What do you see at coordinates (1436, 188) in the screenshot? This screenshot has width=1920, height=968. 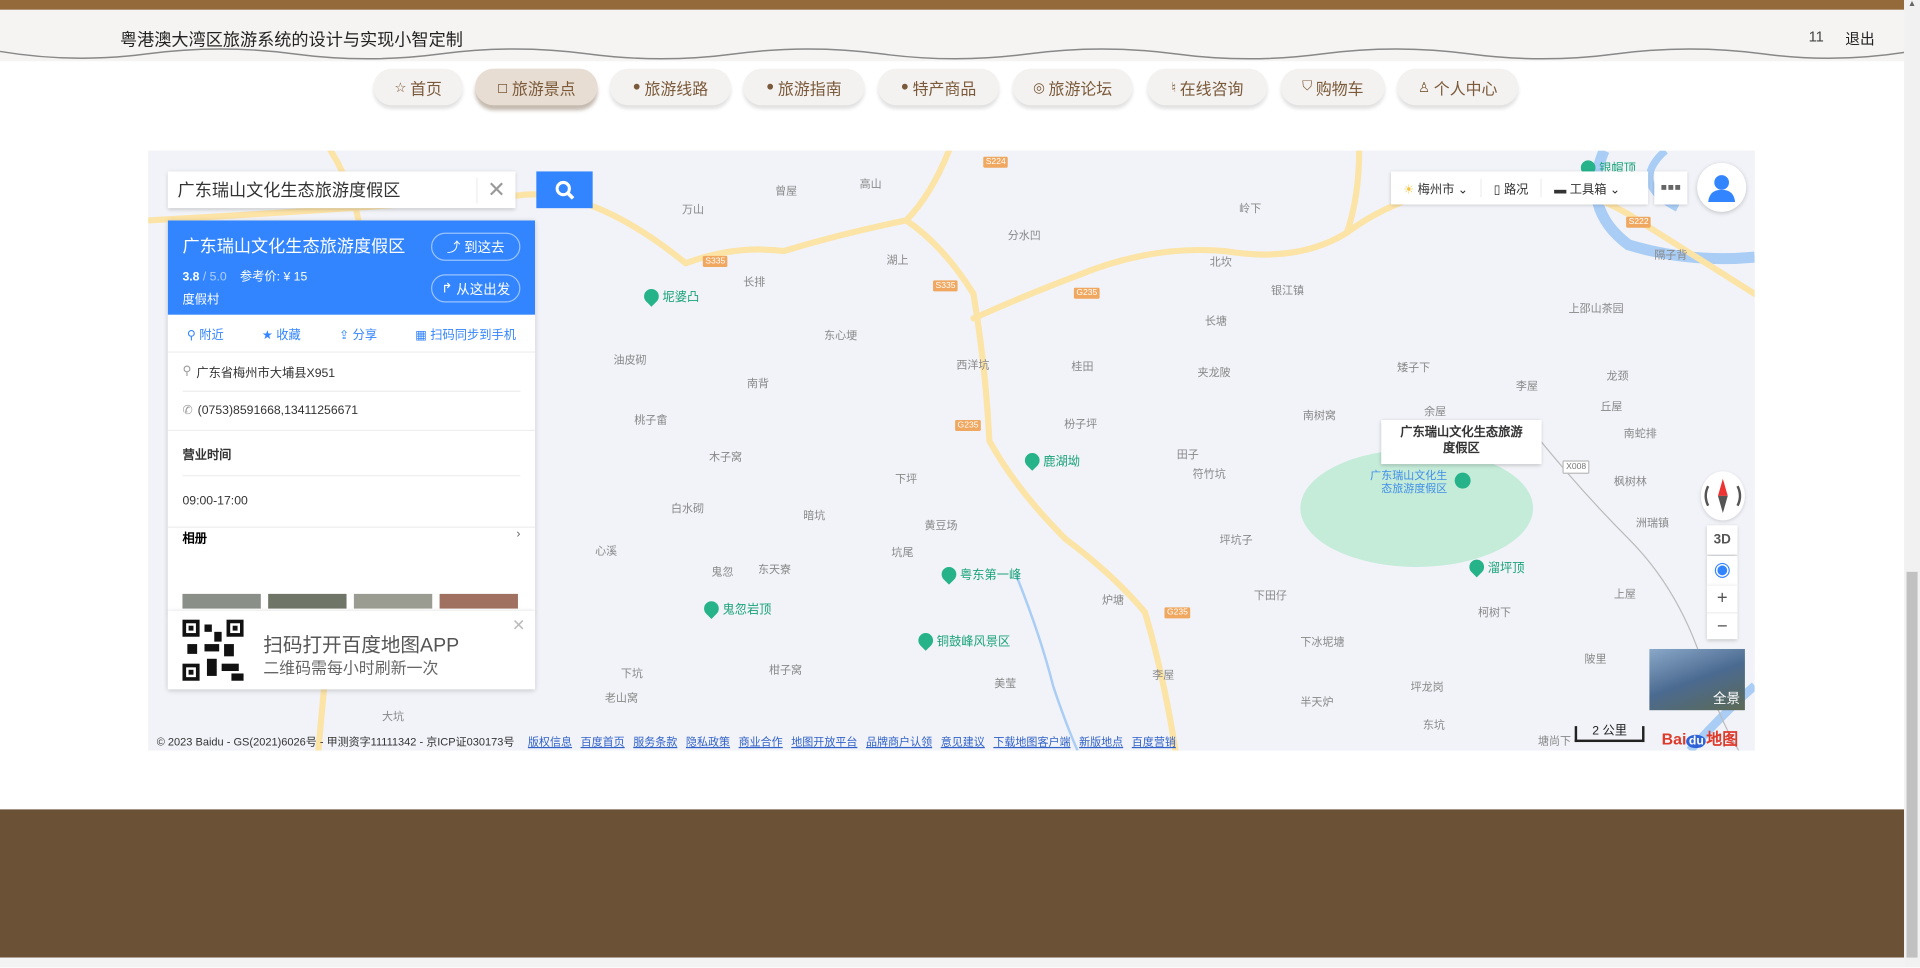 I see `city-selector: ☀ 梅州市 ⌄` at bounding box center [1436, 188].